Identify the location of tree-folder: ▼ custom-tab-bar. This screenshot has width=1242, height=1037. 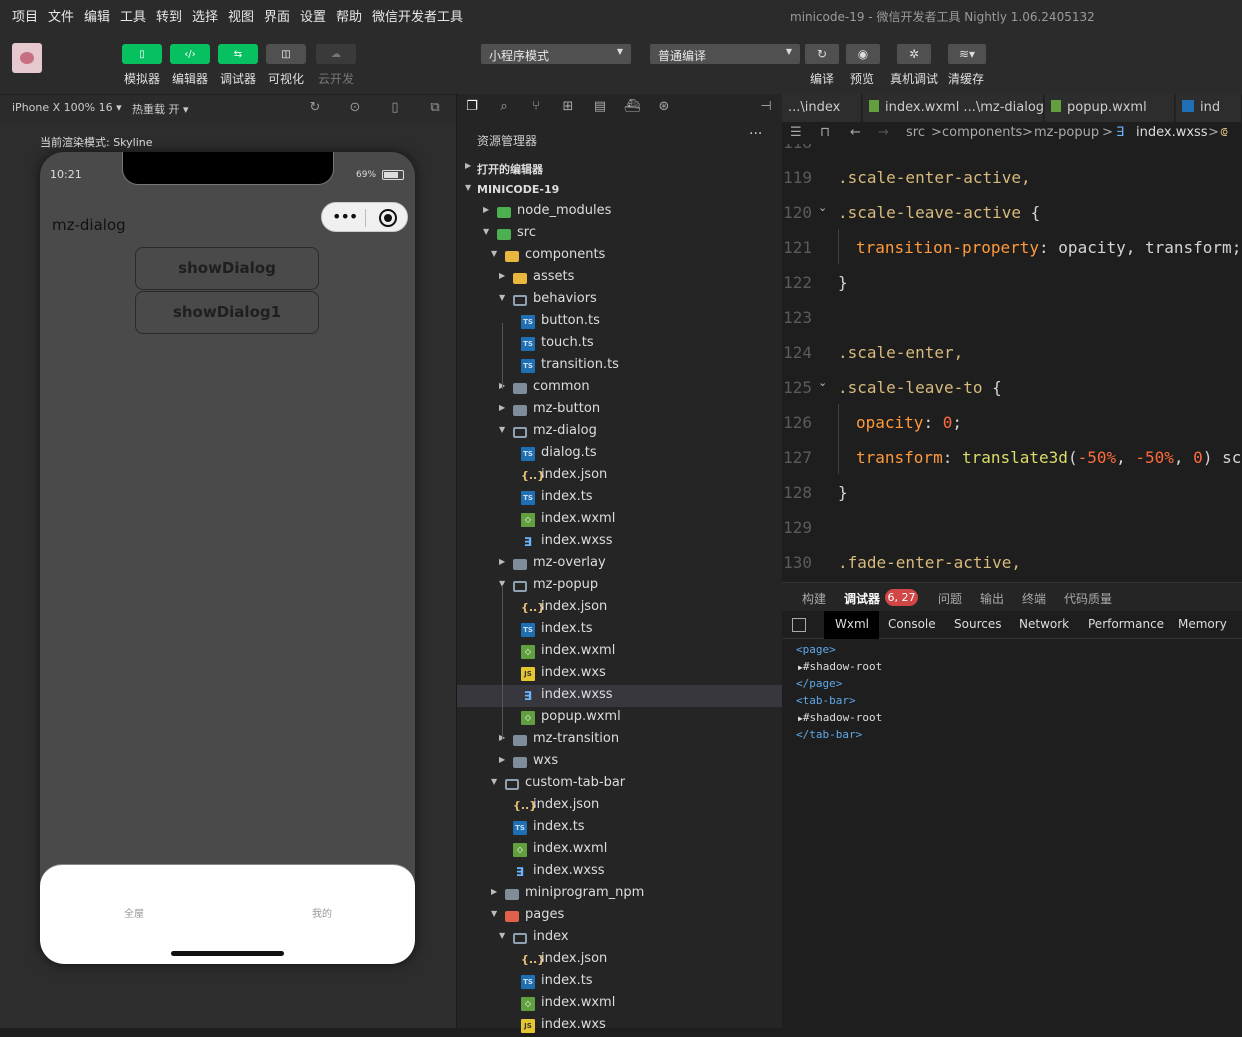
(620, 784).